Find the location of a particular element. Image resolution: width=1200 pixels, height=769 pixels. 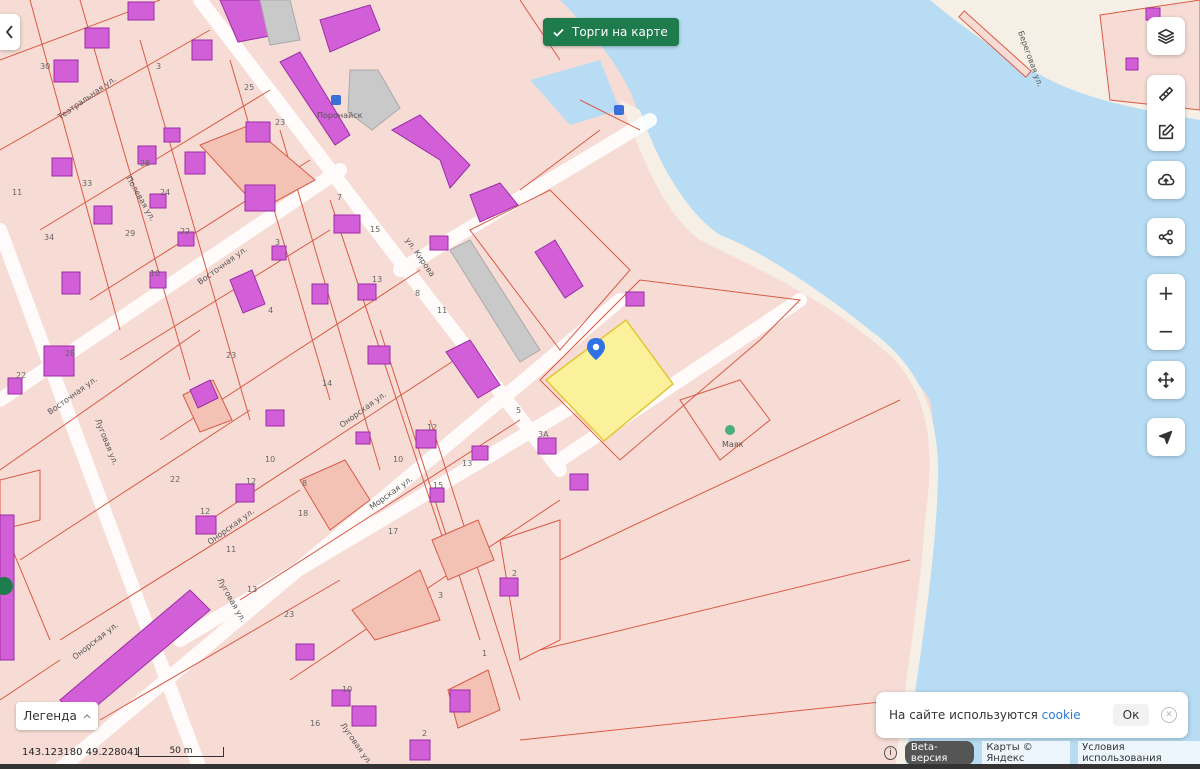

upload-control is located at coordinates (1166, 180).